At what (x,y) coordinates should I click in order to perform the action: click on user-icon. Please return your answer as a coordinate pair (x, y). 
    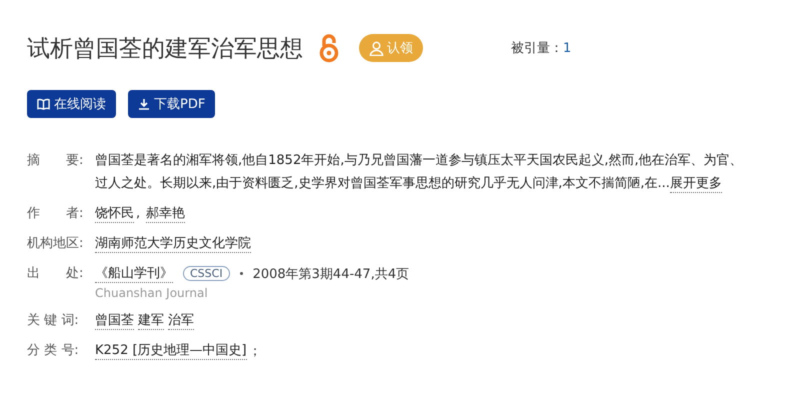
    Looking at the image, I should click on (376, 48).